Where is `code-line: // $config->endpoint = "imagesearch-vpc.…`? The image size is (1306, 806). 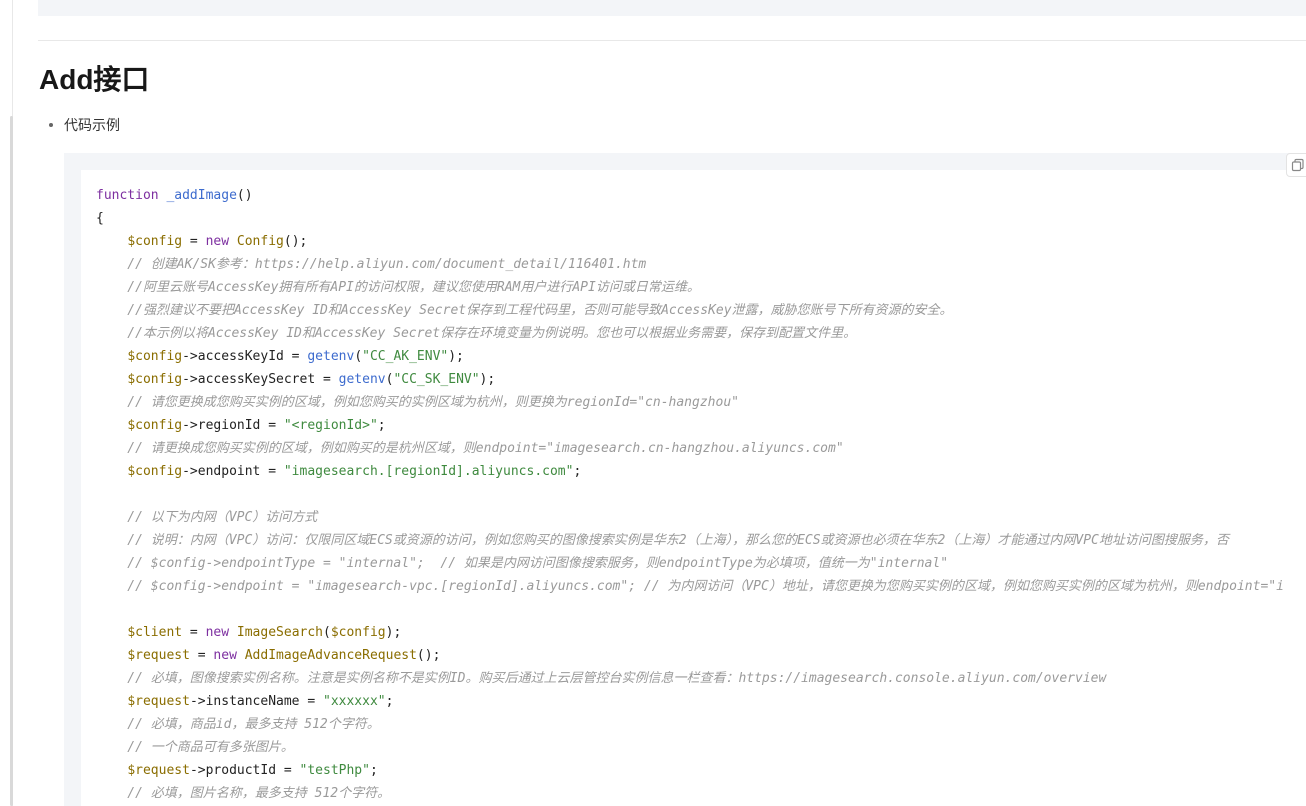
code-line: // $config->endpoint = "imagesearch-vpc.… is located at coordinates (690, 586).